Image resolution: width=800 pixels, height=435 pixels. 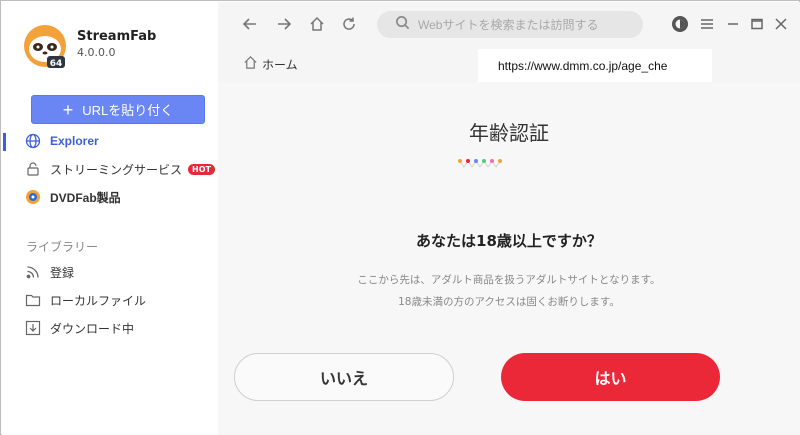 What do you see at coordinates (68, 109) in the screenshot?
I see `plus-icon: +` at bounding box center [68, 109].